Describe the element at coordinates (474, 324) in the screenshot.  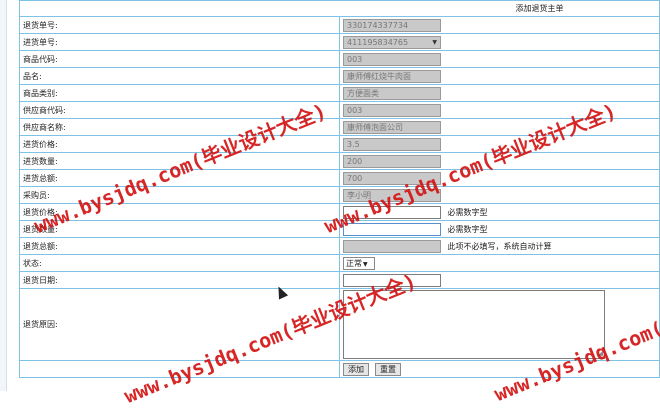
I see `return-reason-textarea: ◢` at that location.